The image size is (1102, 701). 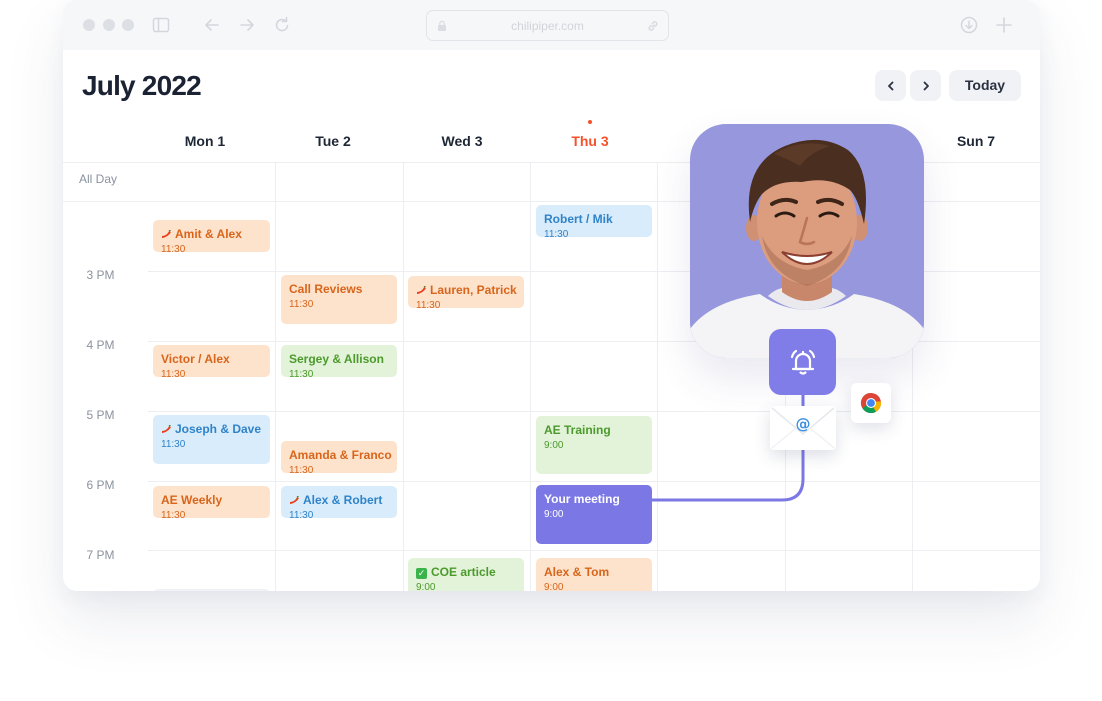 I want to click on event-title: Alex & Robert, so click(x=343, y=500).